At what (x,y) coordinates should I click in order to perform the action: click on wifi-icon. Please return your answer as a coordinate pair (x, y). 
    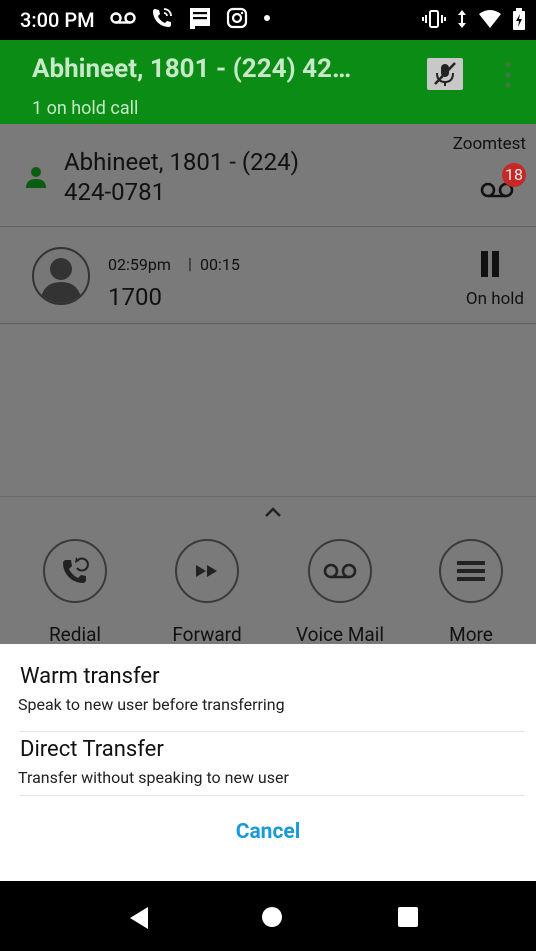
    Looking at the image, I should click on (490, 19).